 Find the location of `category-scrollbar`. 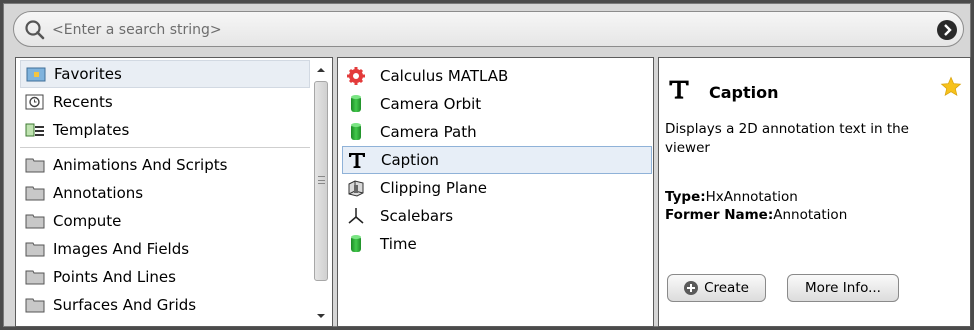

category-scrollbar is located at coordinates (321, 192).